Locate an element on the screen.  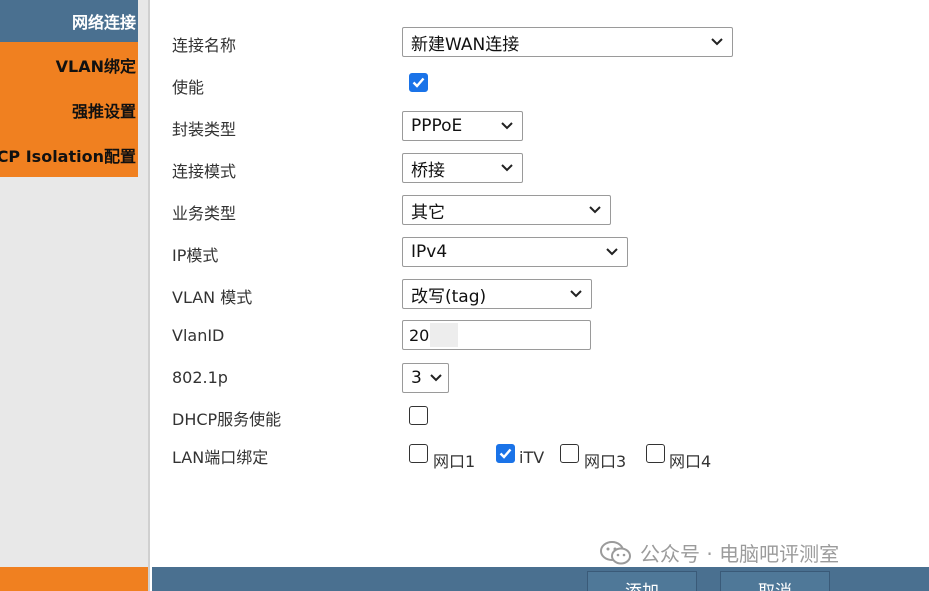
encapsulation-select: PPPoE is located at coordinates (462, 126).